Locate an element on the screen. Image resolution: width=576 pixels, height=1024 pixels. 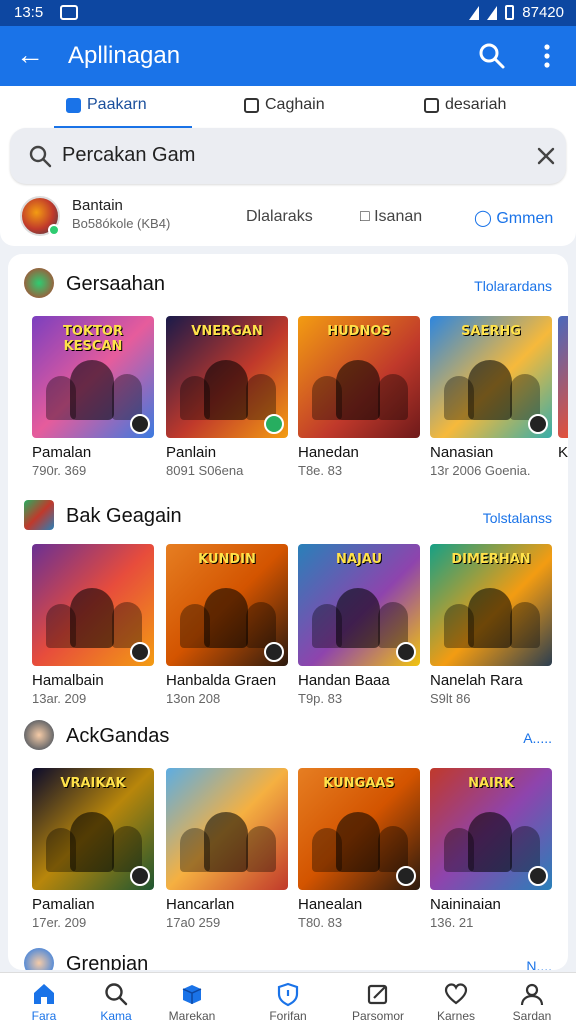
tab-calendar-icon is located at coordinates (431, 105).